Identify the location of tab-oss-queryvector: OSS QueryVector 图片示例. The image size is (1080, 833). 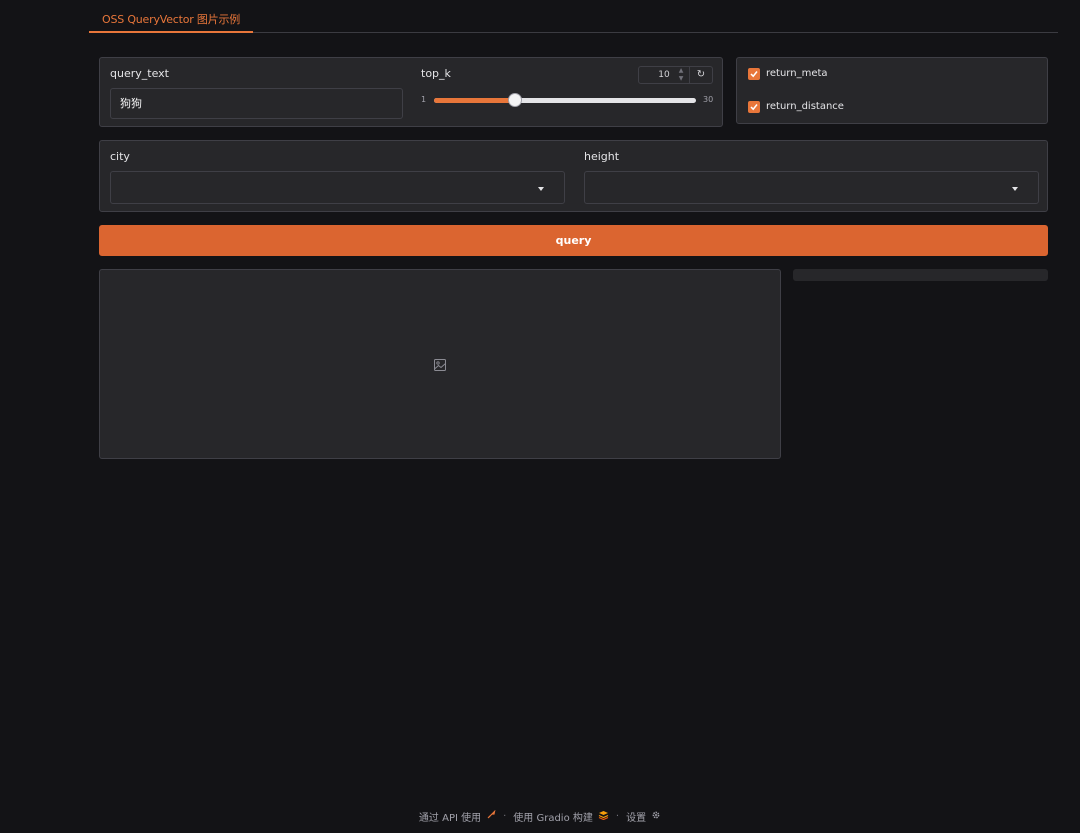
(171, 16).